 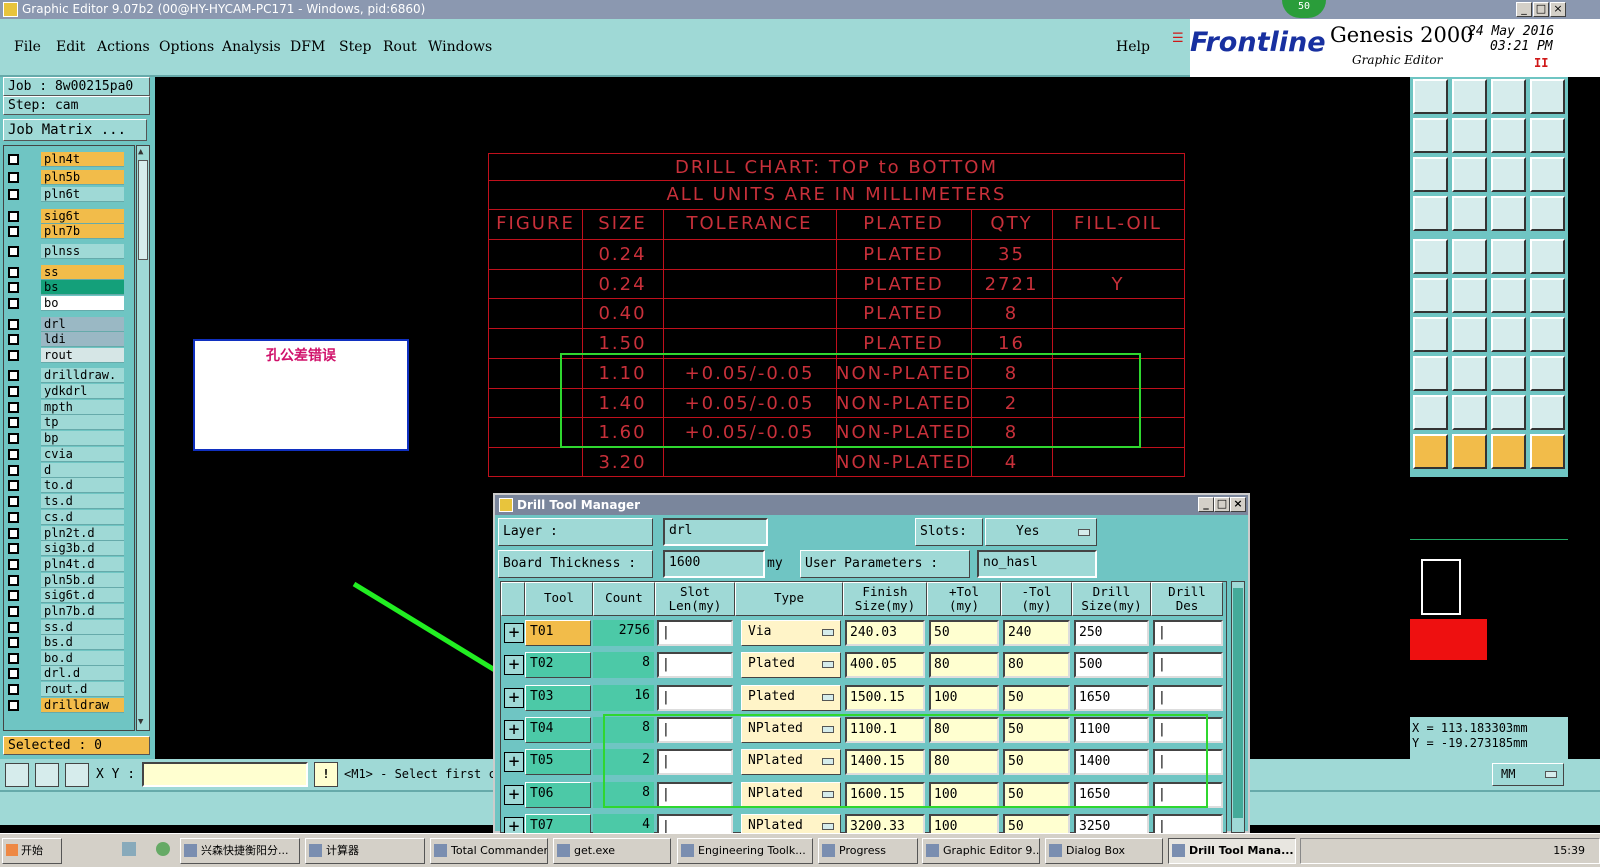 What do you see at coordinates (1188, 633) in the screenshot?
I see `drill-des-input: |` at bounding box center [1188, 633].